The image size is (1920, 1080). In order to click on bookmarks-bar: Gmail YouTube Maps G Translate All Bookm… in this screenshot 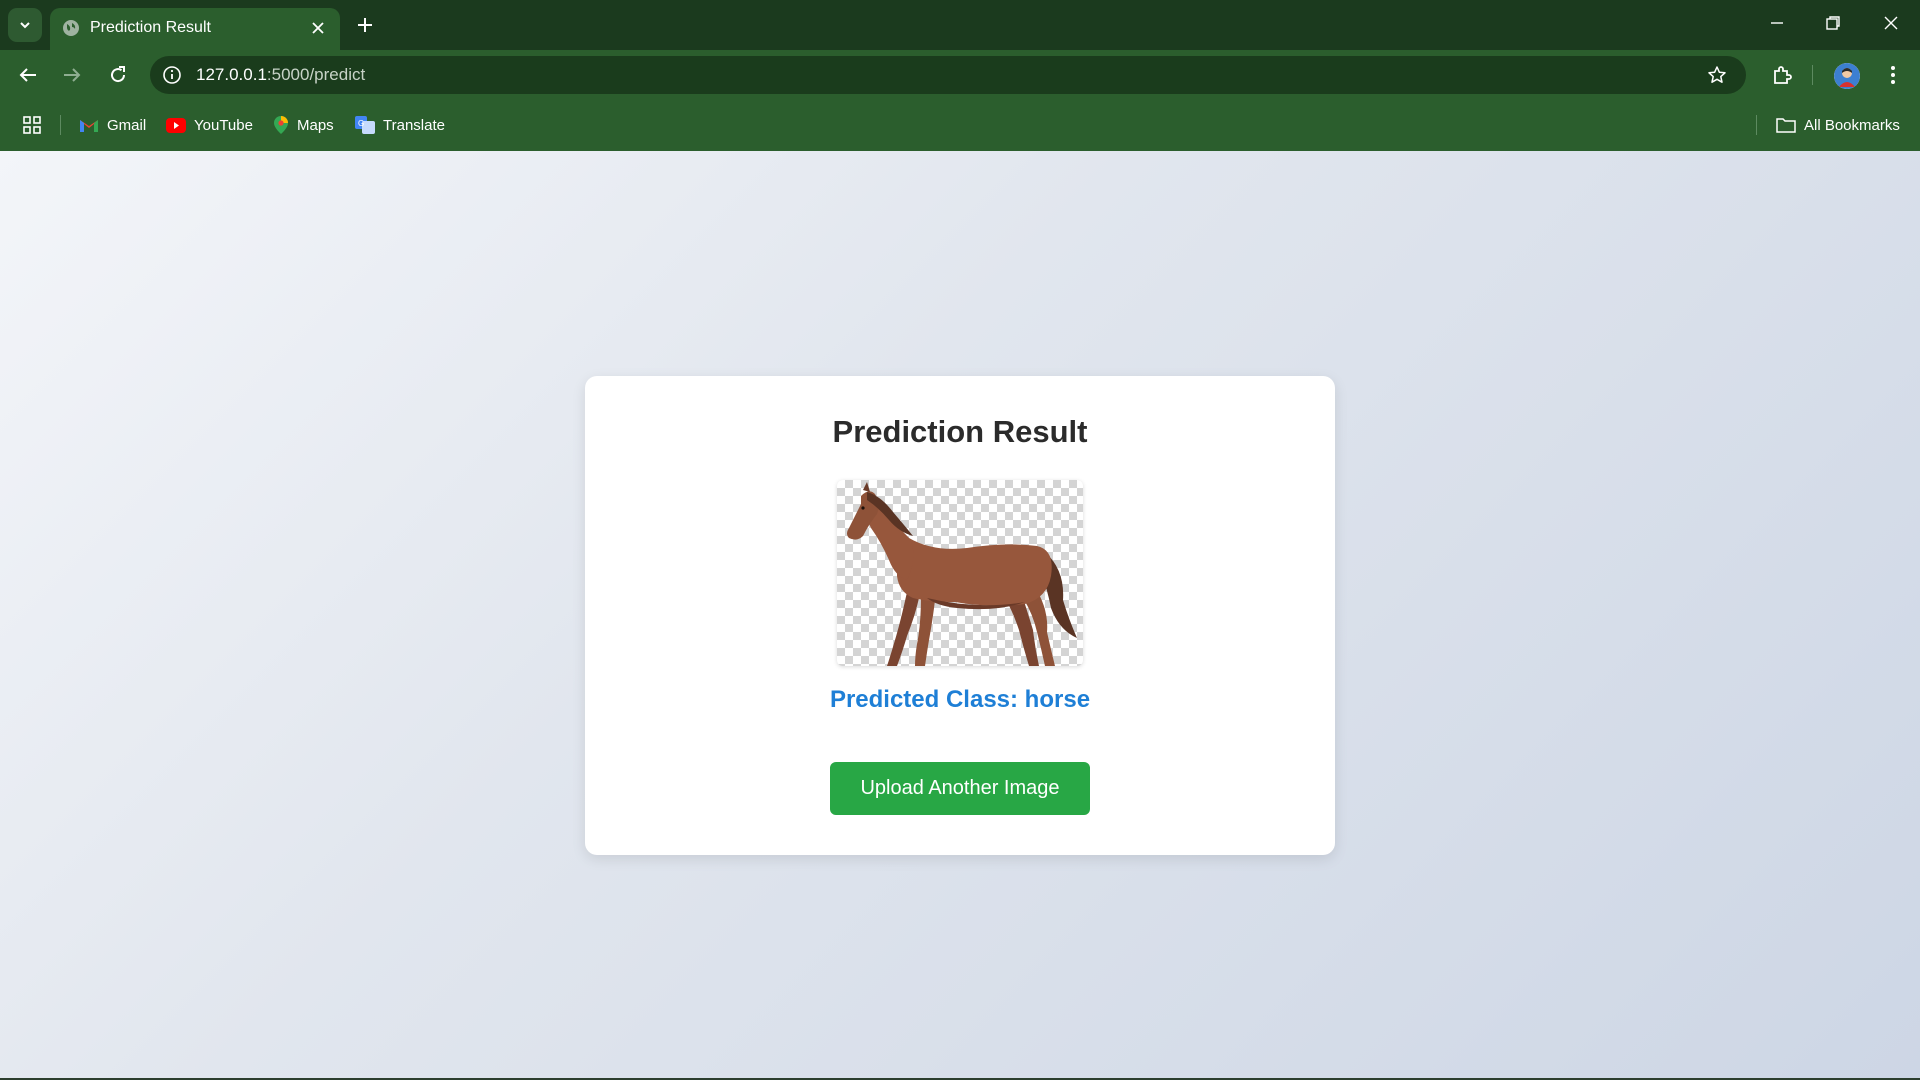, I will do `click(960, 125)`.